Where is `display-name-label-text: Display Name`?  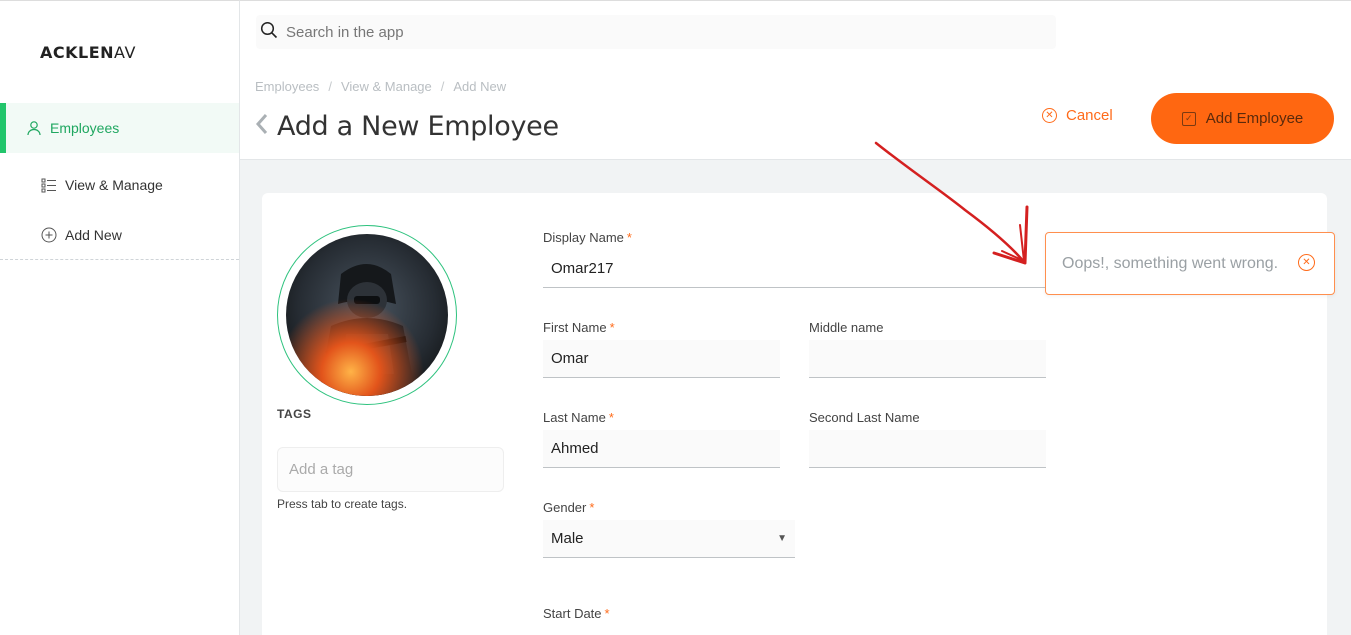
display-name-label-text: Display Name is located at coordinates (583, 237).